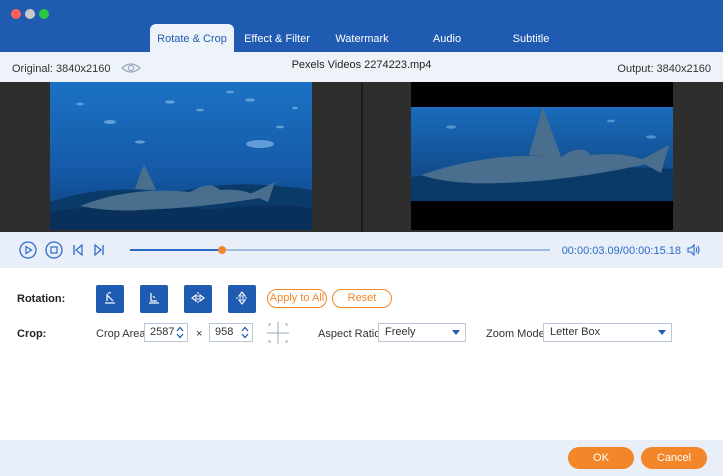  I want to click on next-frame-icon, so click(99, 251).